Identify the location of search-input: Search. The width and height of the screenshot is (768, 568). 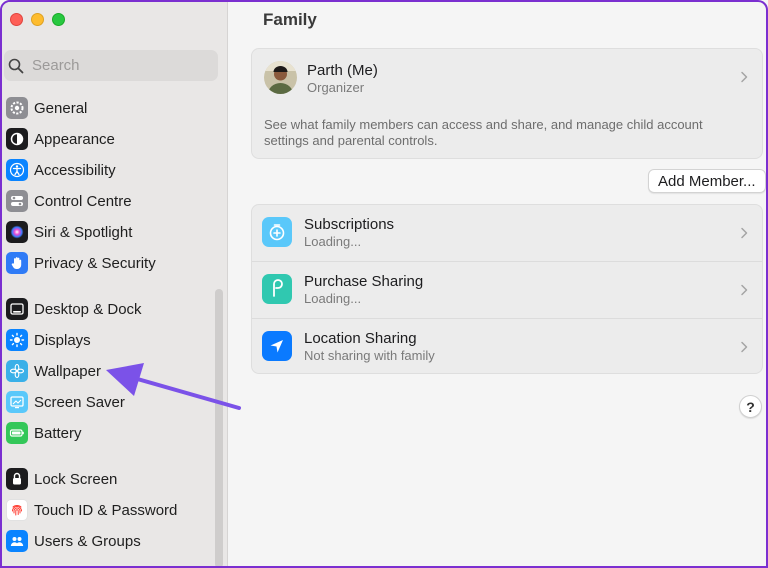
(111, 65).